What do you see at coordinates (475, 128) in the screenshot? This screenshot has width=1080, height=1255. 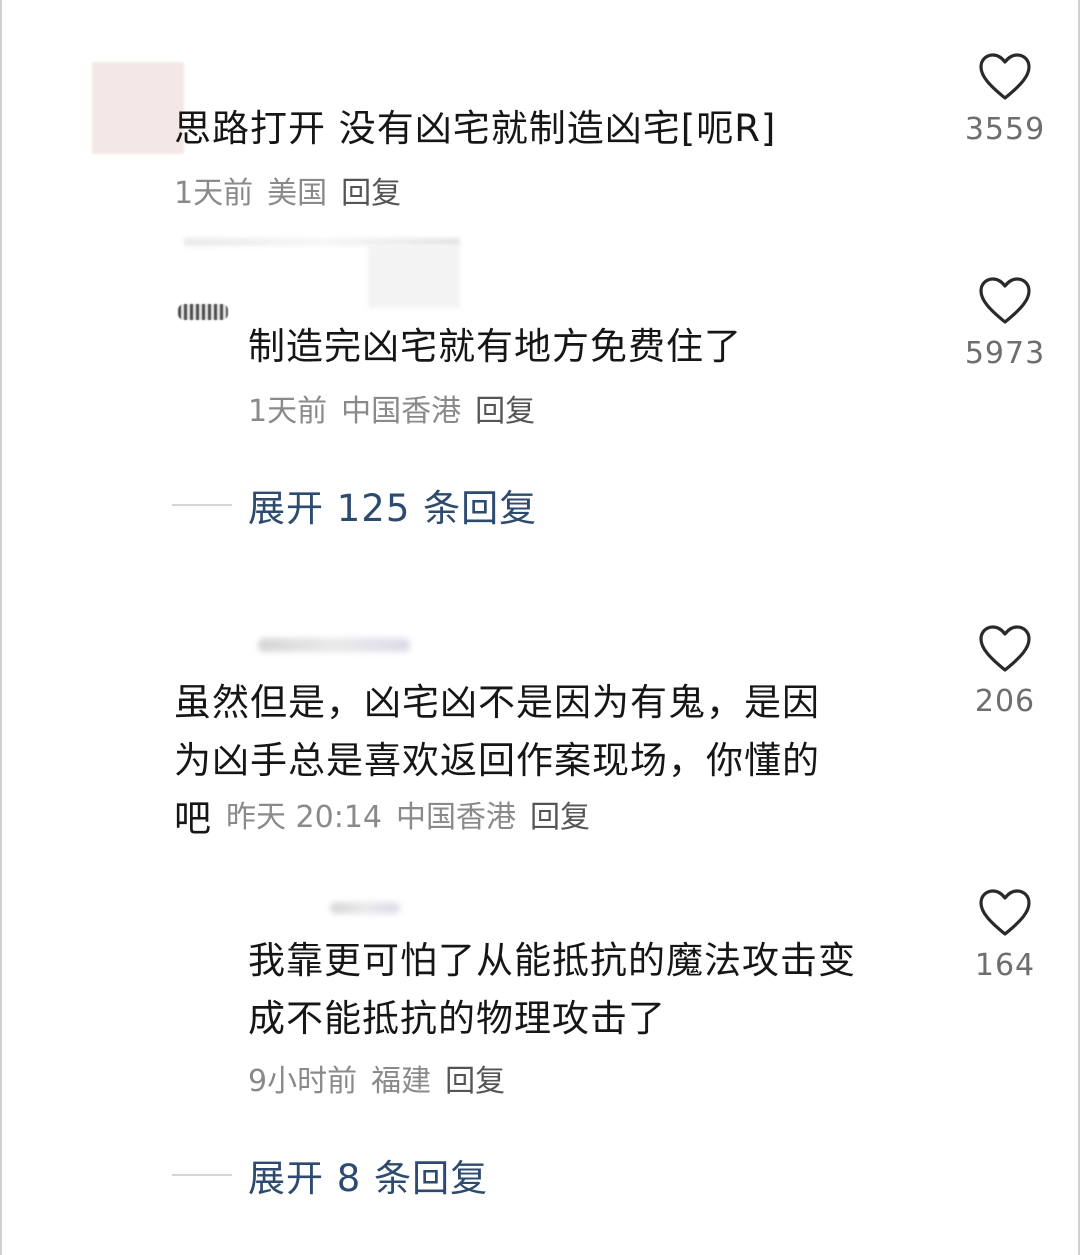 I see `comment-text: 思路打开 没有凶宅就制造凶宅[呃R]` at bounding box center [475, 128].